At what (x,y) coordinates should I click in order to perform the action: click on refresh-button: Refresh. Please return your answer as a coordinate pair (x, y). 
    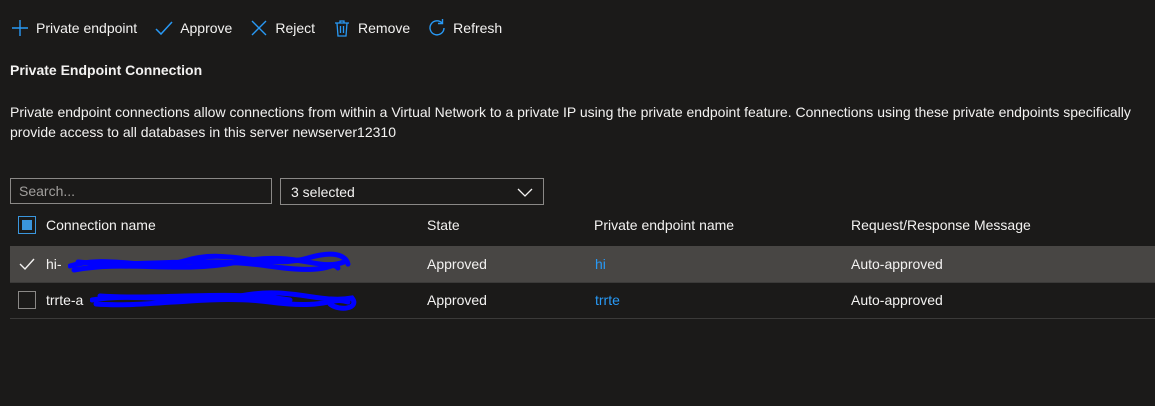
    Looking at the image, I should click on (464, 28).